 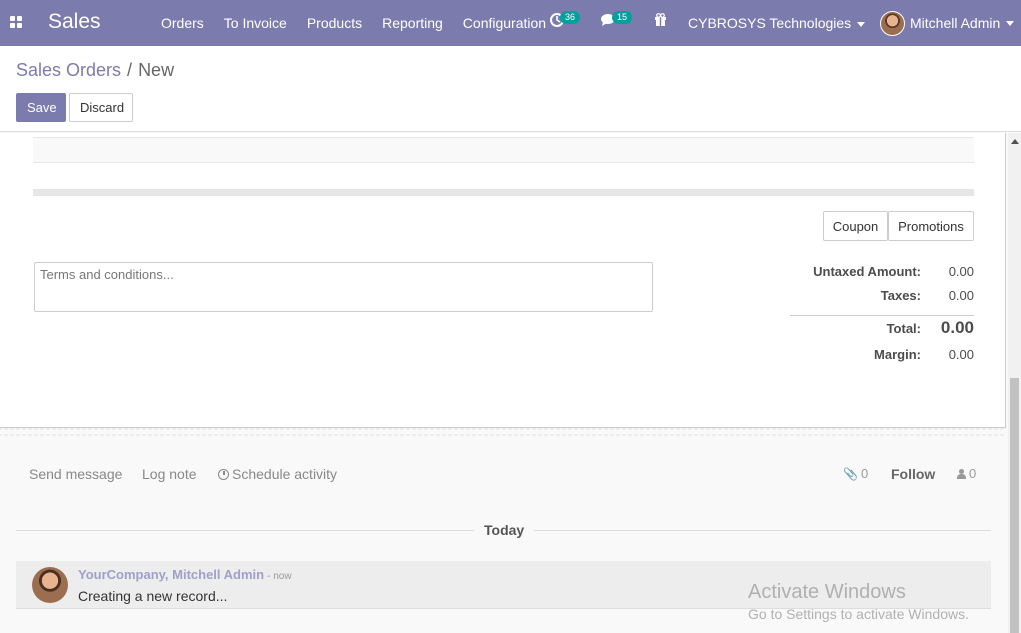 What do you see at coordinates (101, 107) in the screenshot?
I see `discard-button: Discard` at bounding box center [101, 107].